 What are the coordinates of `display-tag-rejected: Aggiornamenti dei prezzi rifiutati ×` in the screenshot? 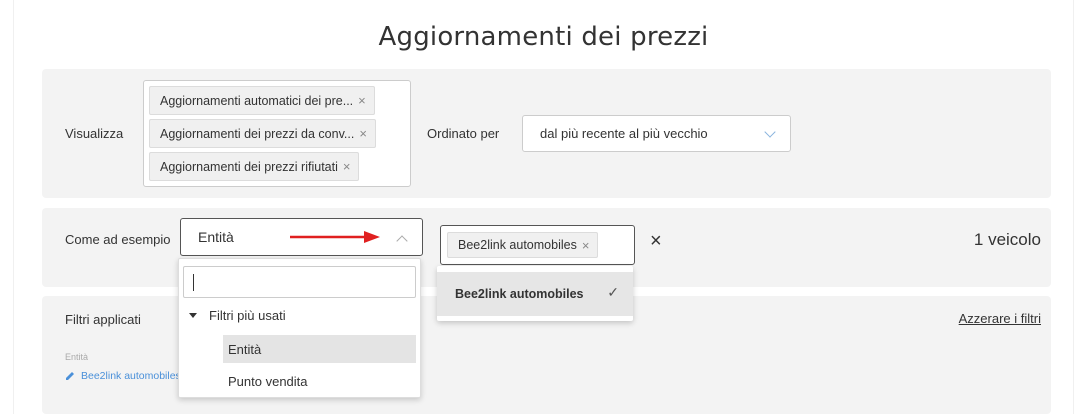 It's located at (254, 166).